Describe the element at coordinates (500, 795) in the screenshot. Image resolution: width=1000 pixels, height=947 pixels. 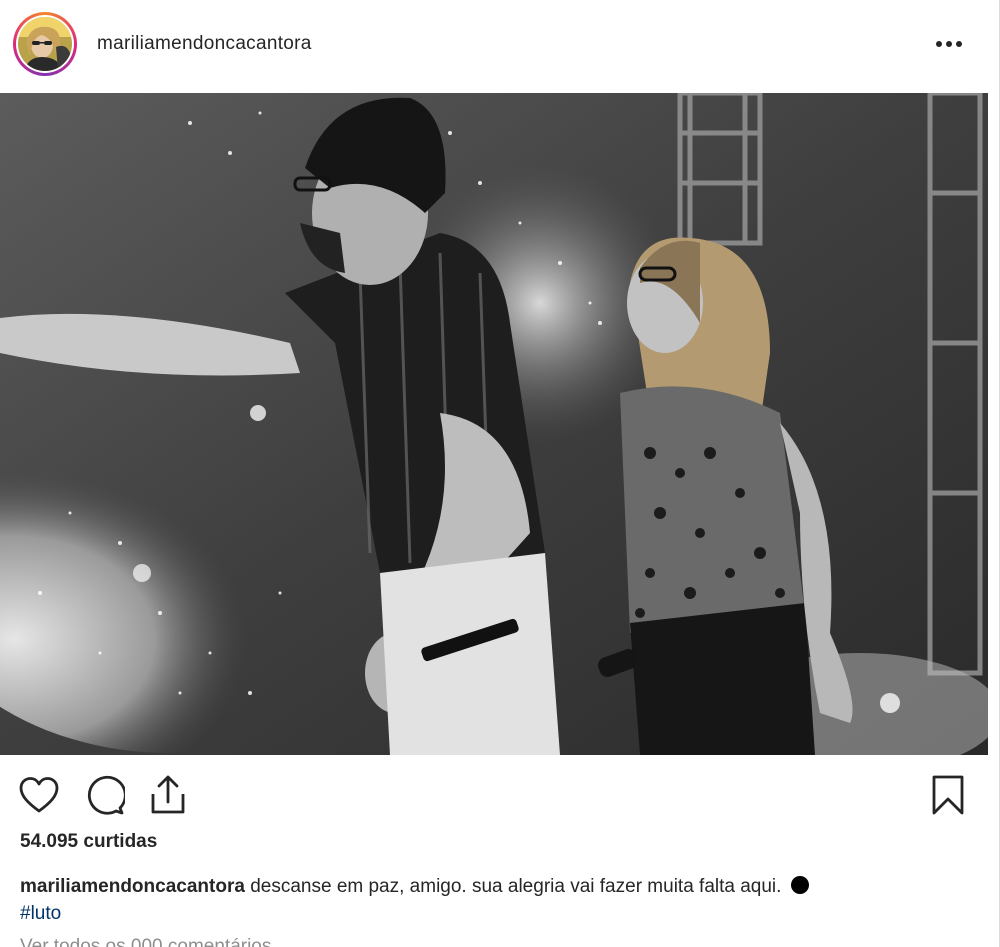
I see `post-actions` at that location.